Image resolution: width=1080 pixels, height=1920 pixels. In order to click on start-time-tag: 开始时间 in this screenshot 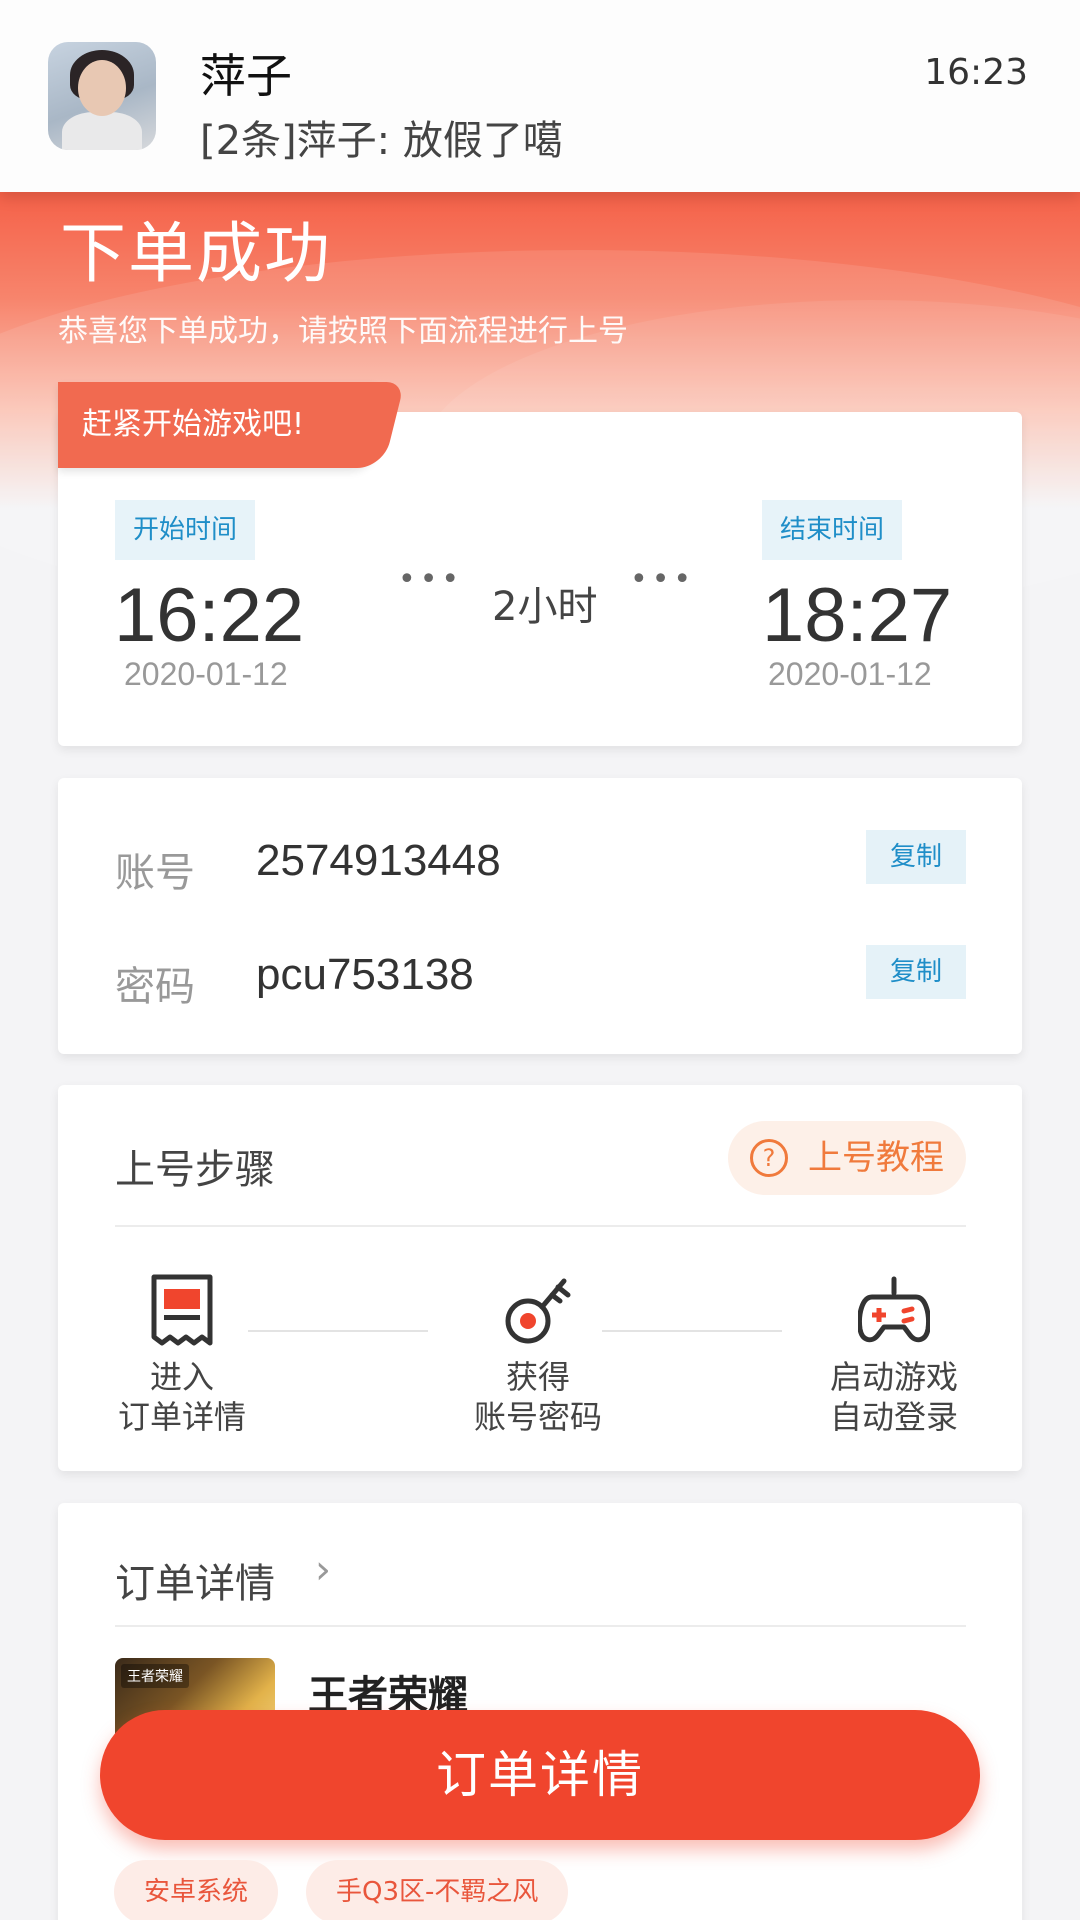, I will do `click(185, 530)`.